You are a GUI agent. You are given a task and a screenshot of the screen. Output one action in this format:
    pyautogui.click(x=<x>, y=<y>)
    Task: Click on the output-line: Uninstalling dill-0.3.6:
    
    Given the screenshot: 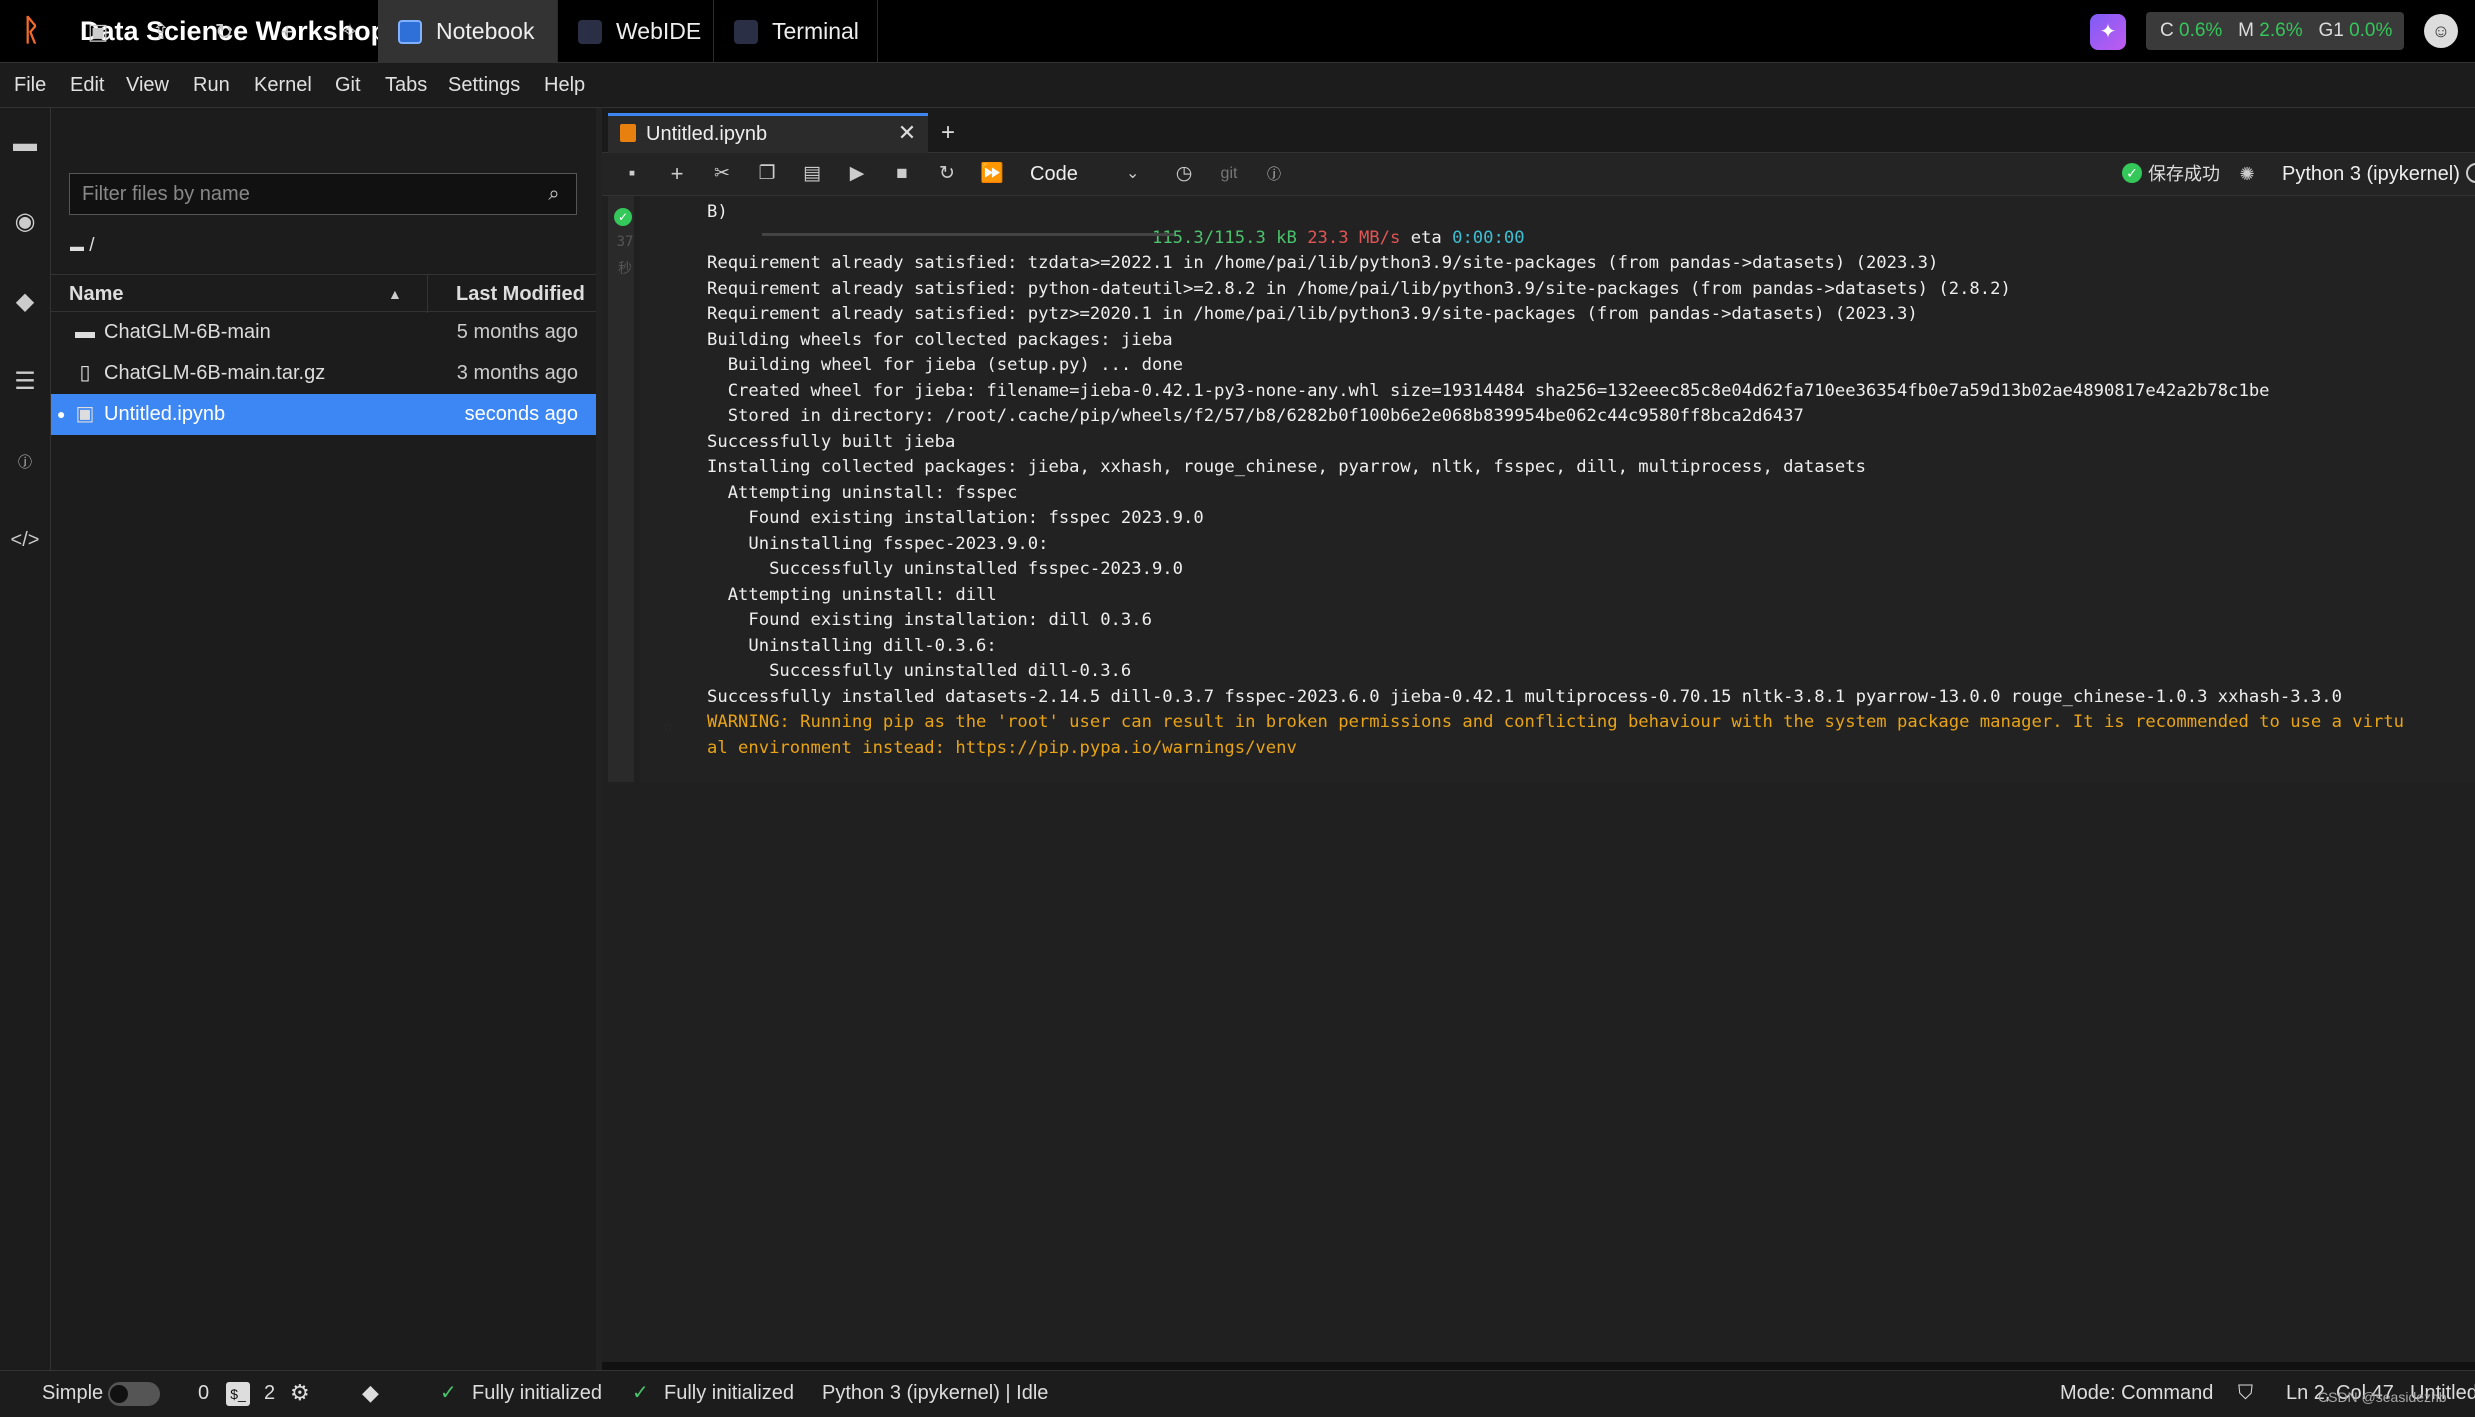 What is the action you would take?
    pyautogui.click(x=852, y=645)
    